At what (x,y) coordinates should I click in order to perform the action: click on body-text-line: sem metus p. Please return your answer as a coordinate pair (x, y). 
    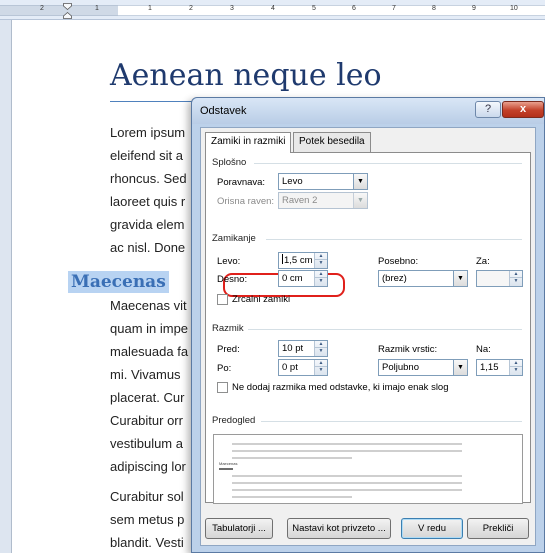
    Looking at the image, I should click on (147, 519).